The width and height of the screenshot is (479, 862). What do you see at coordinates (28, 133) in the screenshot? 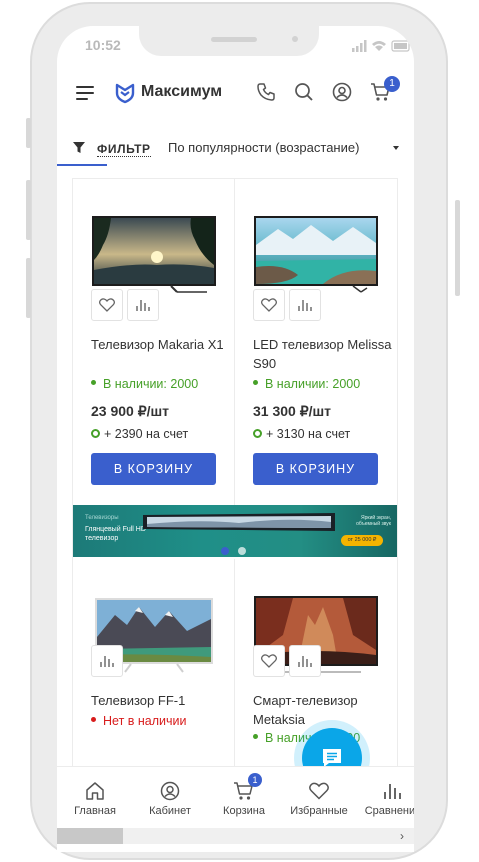
I see `mute-switch` at bounding box center [28, 133].